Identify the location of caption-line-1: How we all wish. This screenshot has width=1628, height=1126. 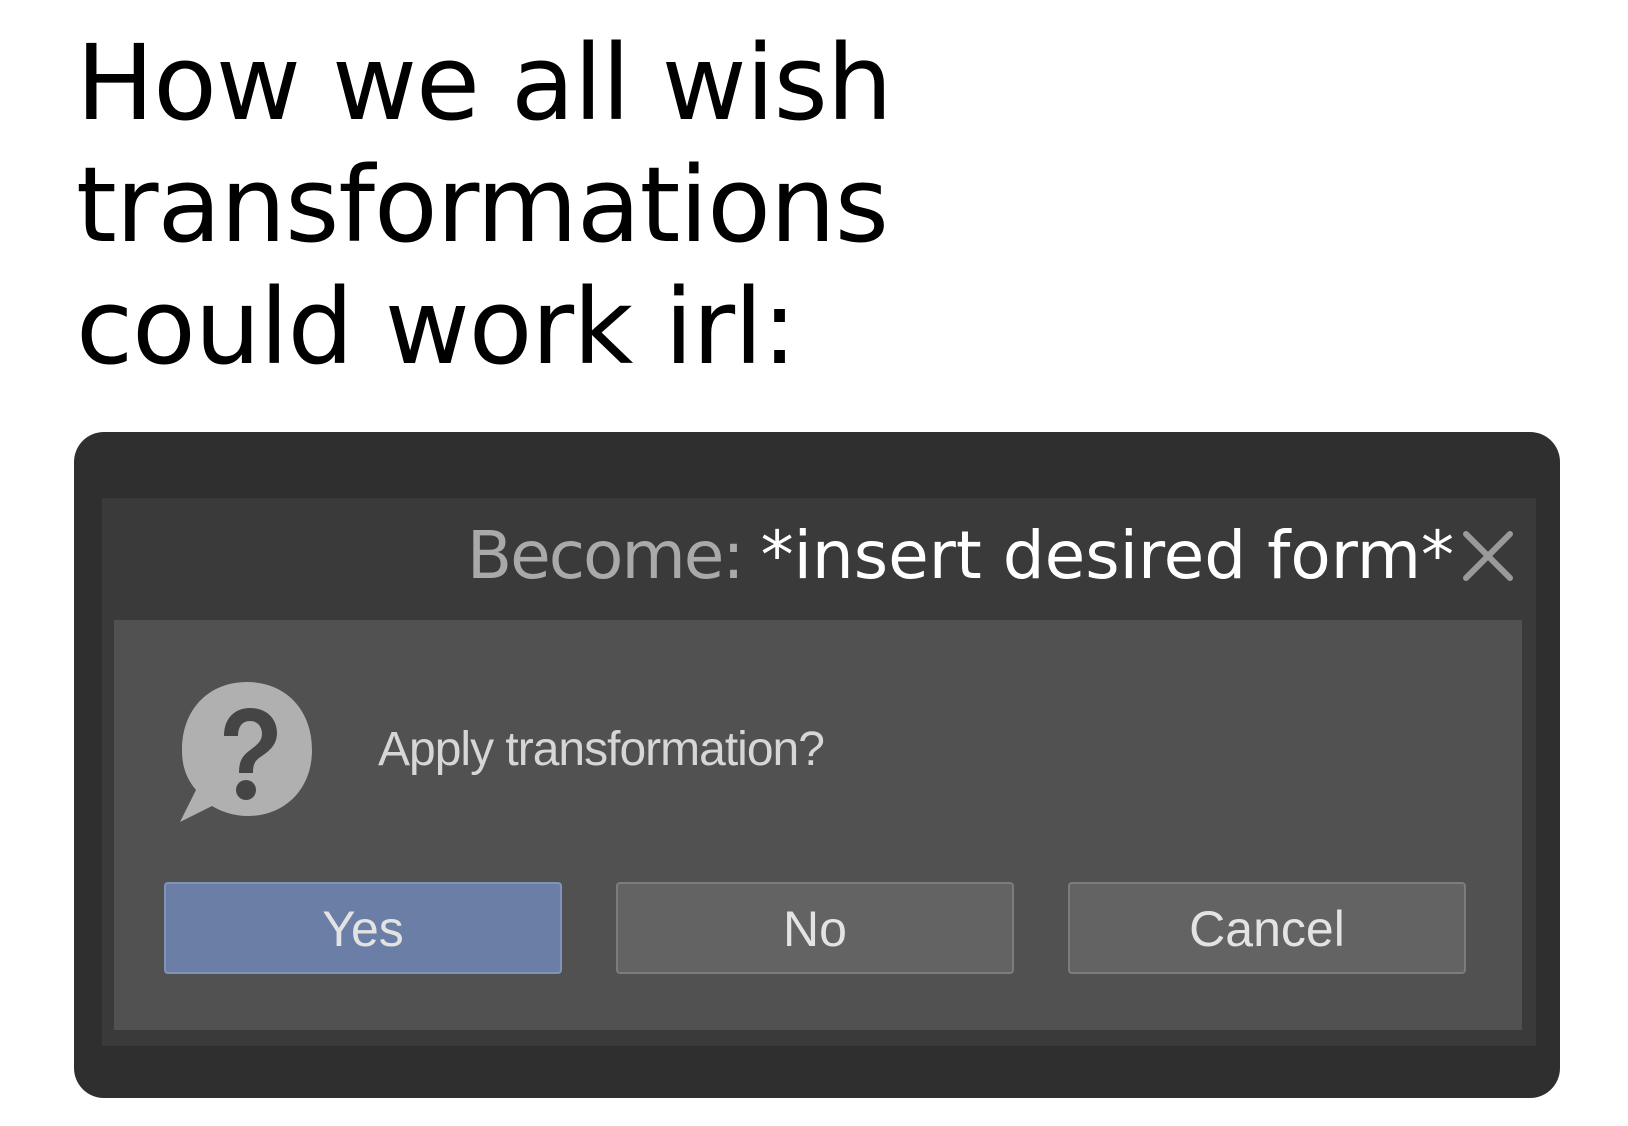
(484, 83).